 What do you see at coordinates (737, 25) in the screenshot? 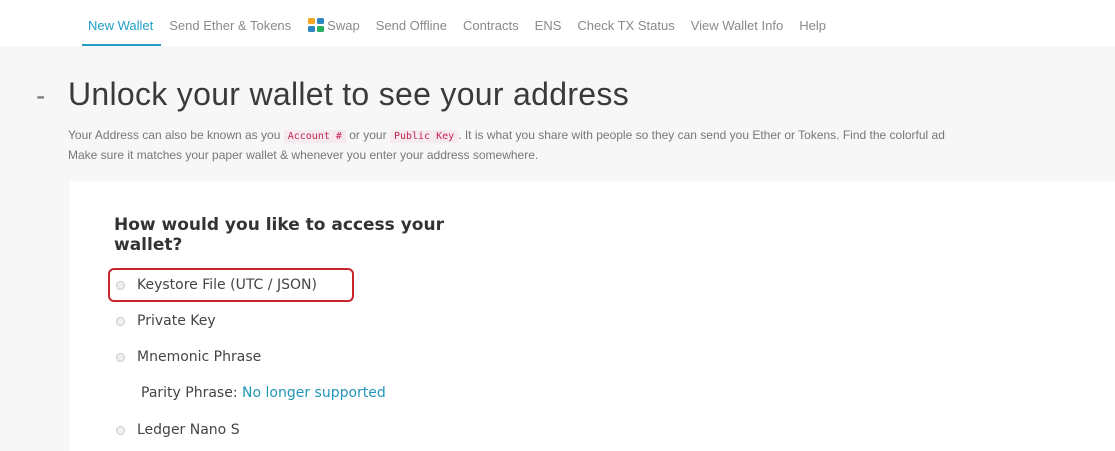
I see `nav-view-wallet-info: View Wallet Info` at bounding box center [737, 25].